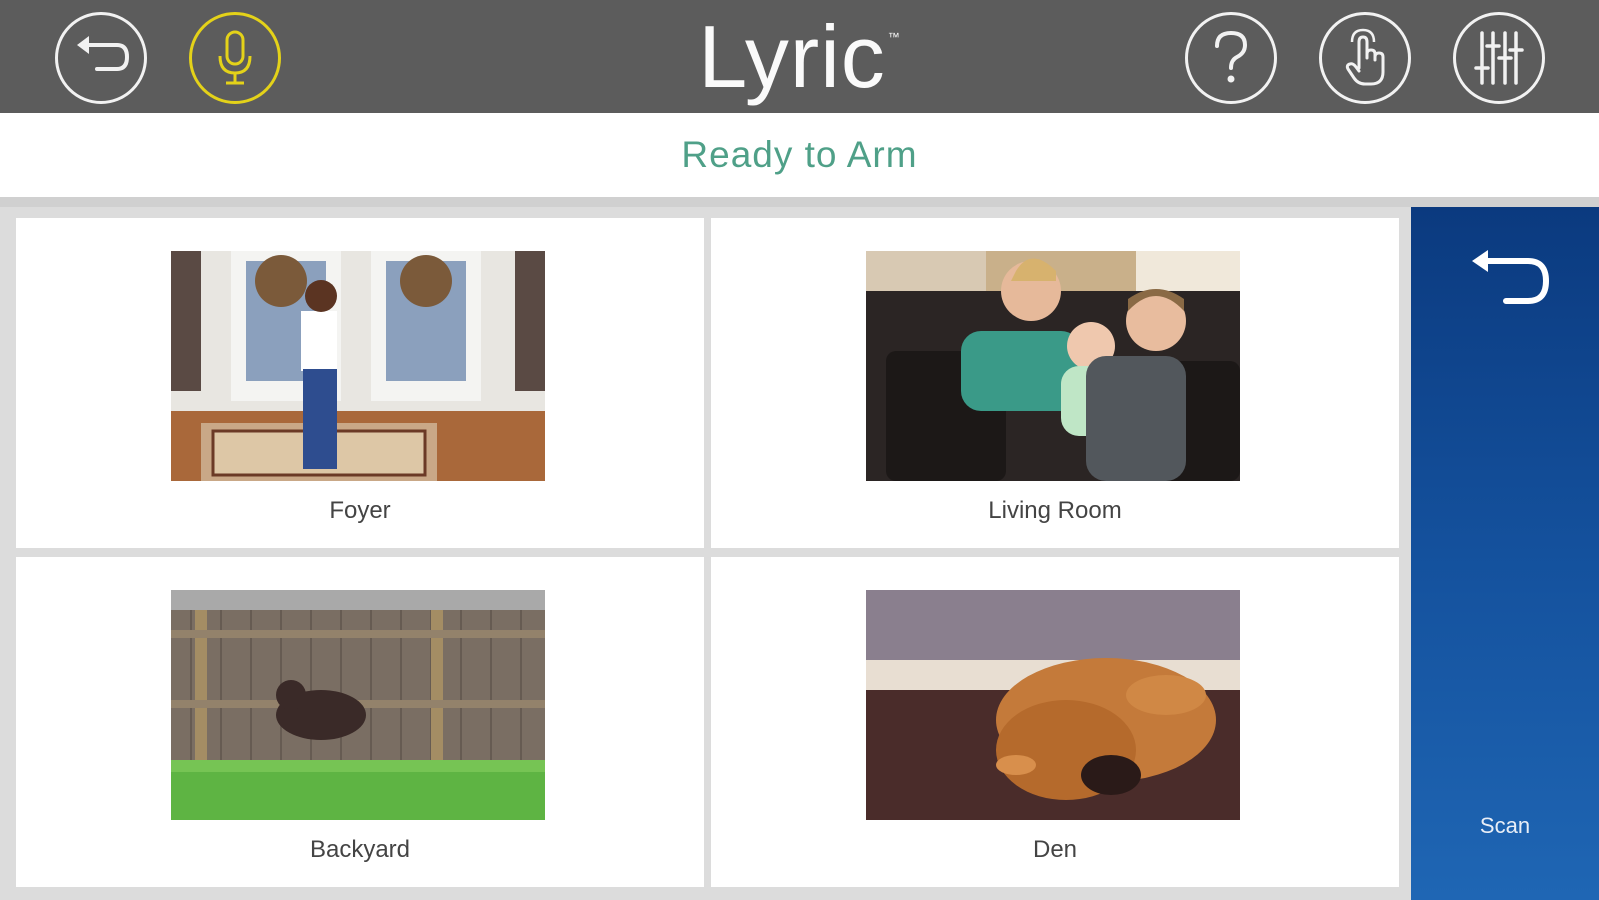 This screenshot has height=900, width=1599. Describe the element at coordinates (360, 510) in the screenshot. I see `camera-label: Foyer` at that location.